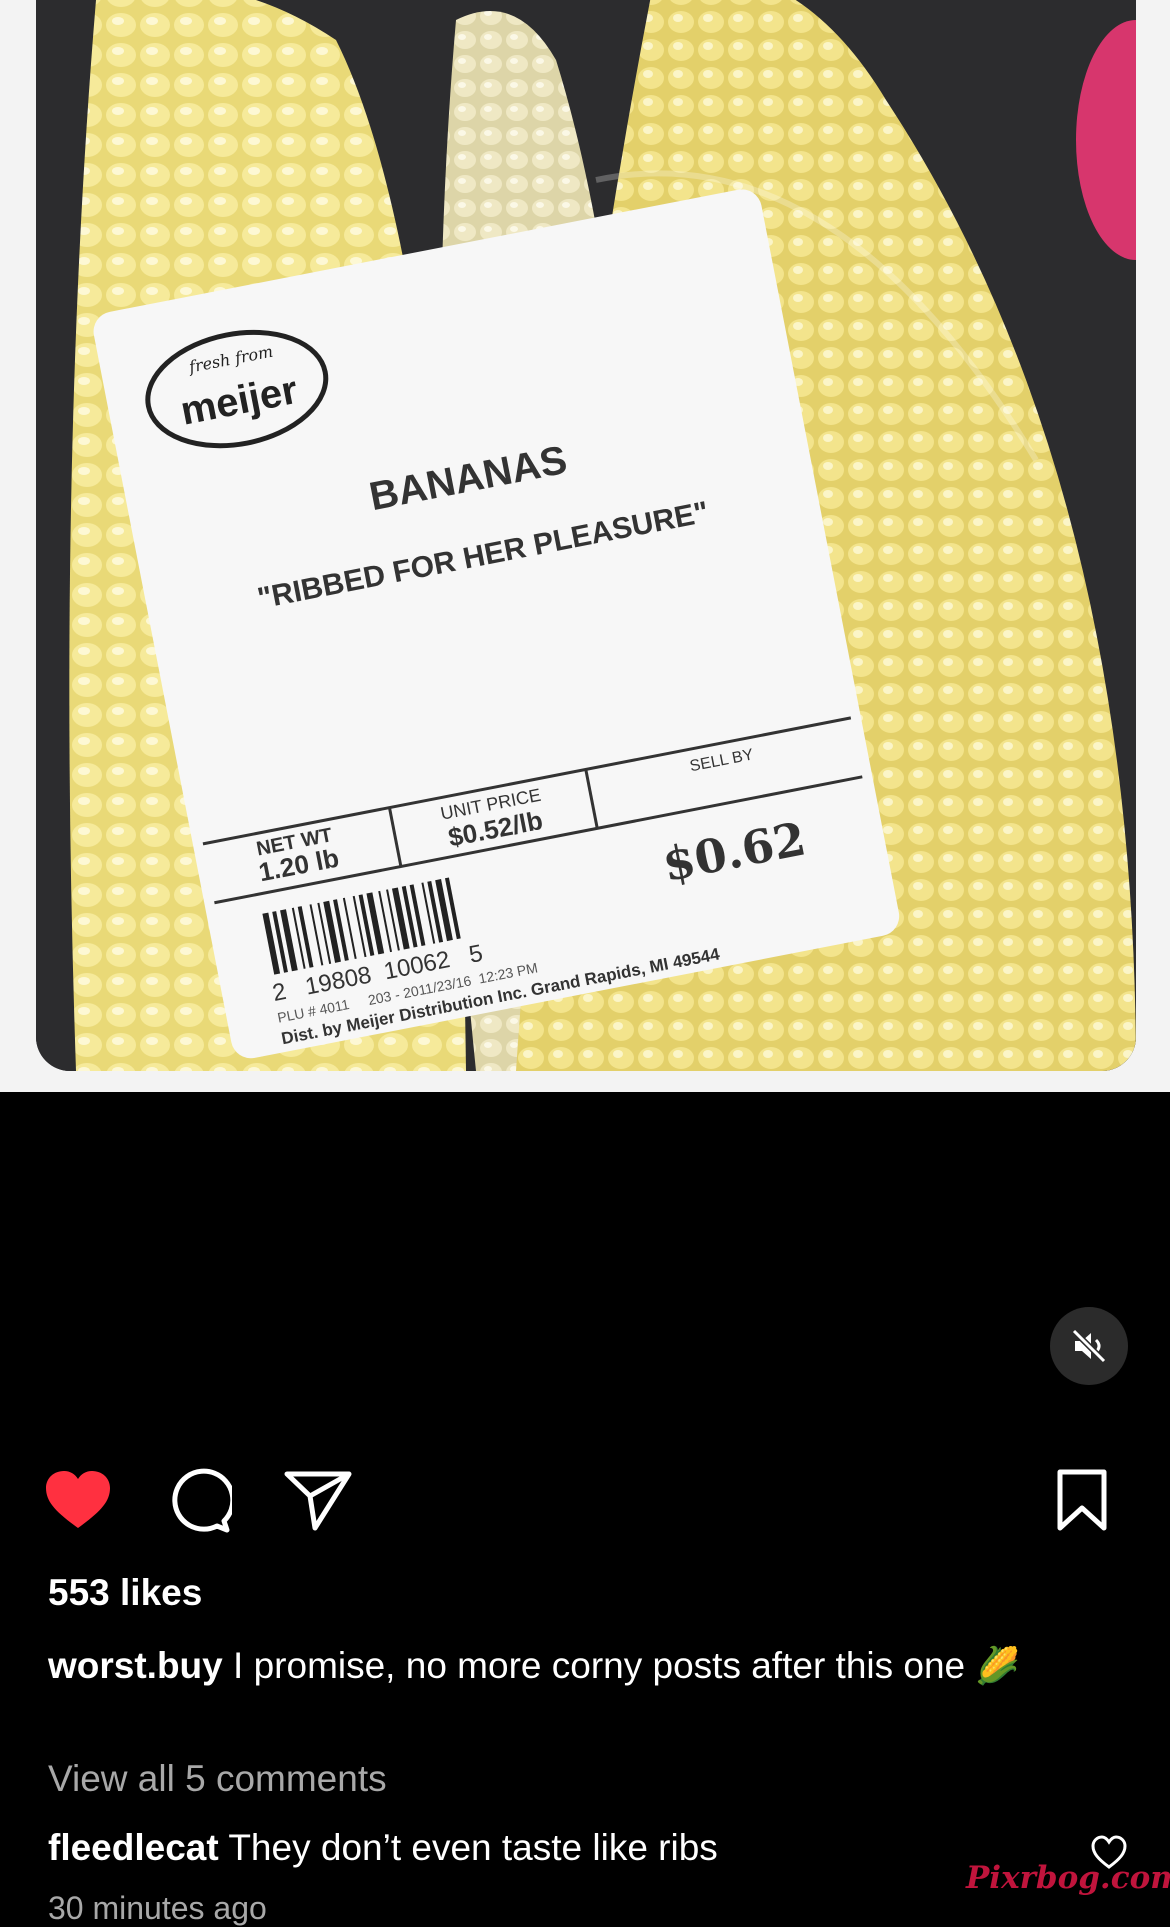 This screenshot has height=1927, width=1170. Describe the element at coordinates (1068, 1878) in the screenshot. I see `watermark: Pixrbog.com` at that location.